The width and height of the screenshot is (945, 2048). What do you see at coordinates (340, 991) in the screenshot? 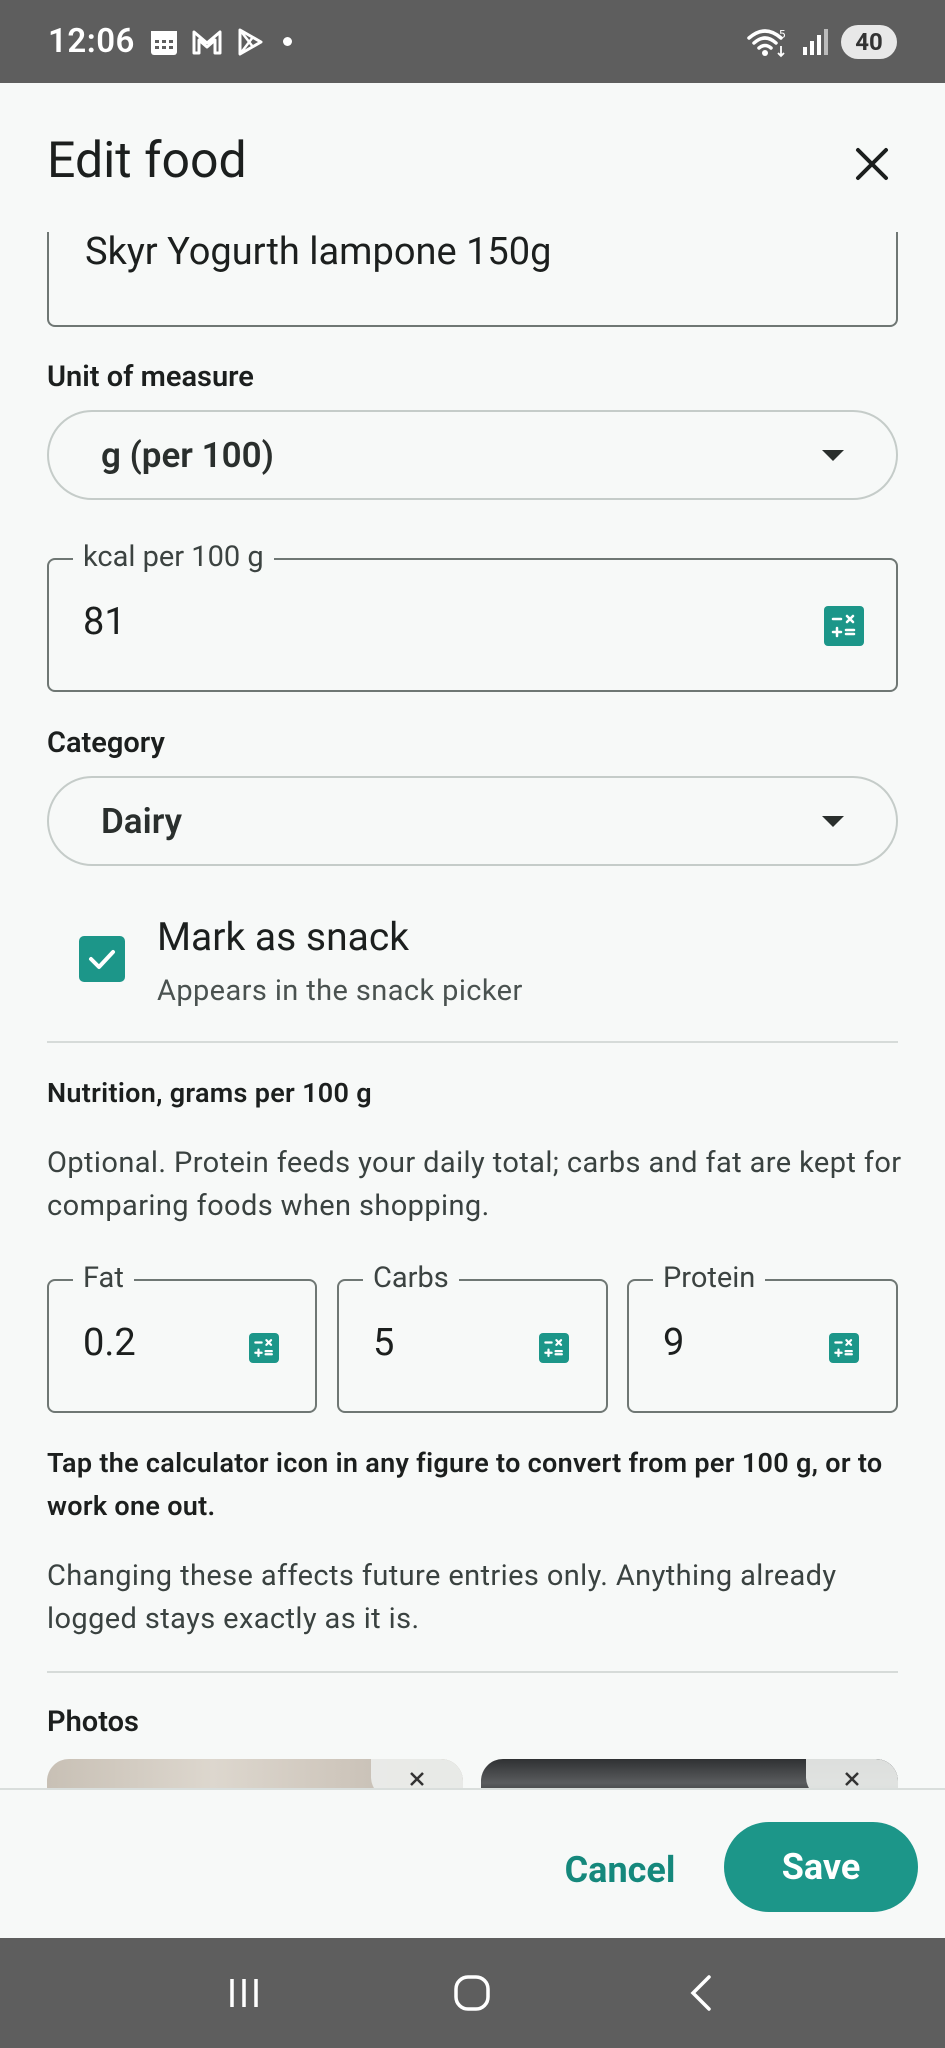
I see `snack-subtitle: Appears in the snack picker` at bounding box center [340, 991].